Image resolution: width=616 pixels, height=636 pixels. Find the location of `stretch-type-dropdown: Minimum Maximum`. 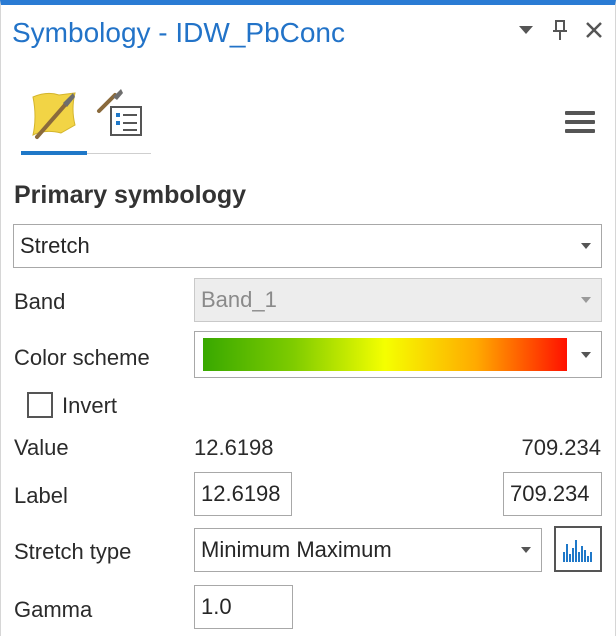

stretch-type-dropdown: Minimum Maximum is located at coordinates (368, 550).